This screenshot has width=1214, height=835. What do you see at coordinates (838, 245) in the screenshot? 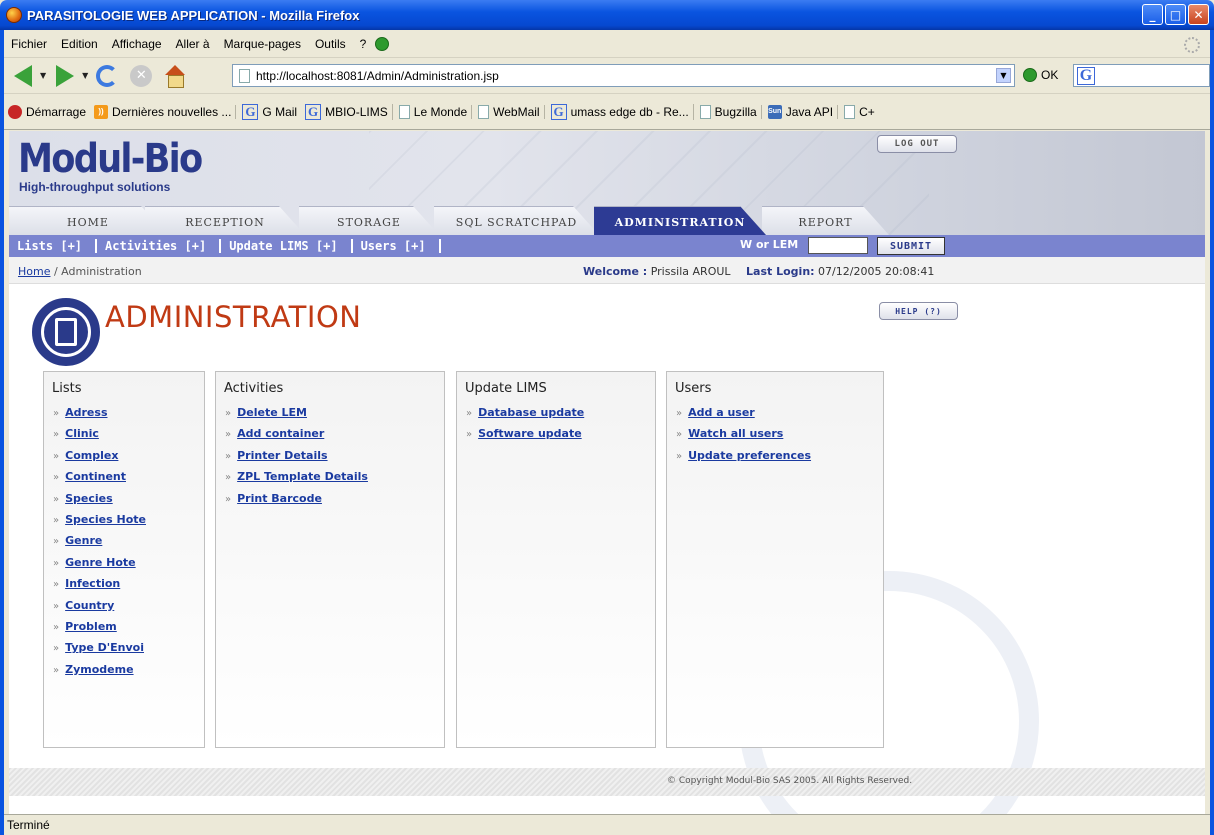
I see `wlem-input` at bounding box center [838, 245].